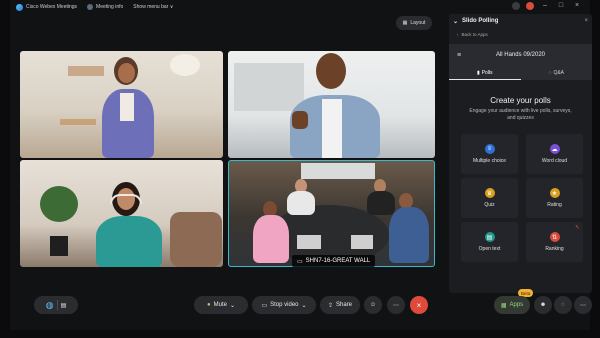  I want to click on cloud-icon: ☁, so click(554, 149).